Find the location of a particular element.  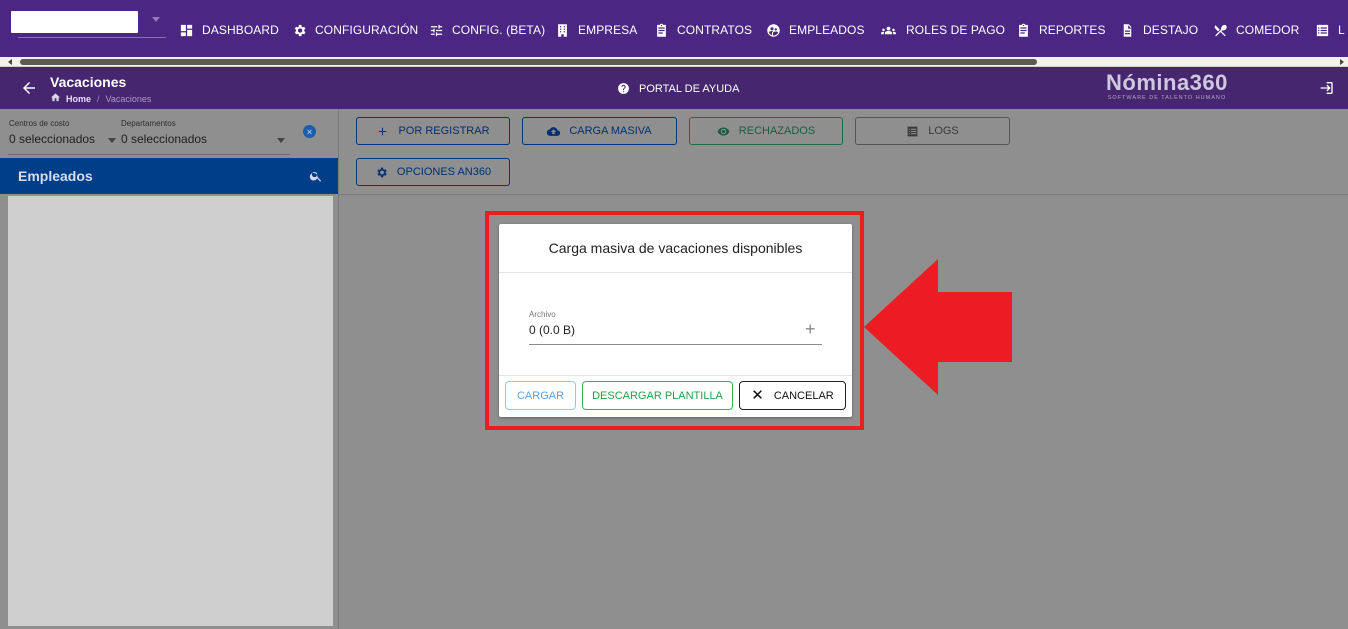

rechazados-button: RECHAZADOS is located at coordinates (766, 131).